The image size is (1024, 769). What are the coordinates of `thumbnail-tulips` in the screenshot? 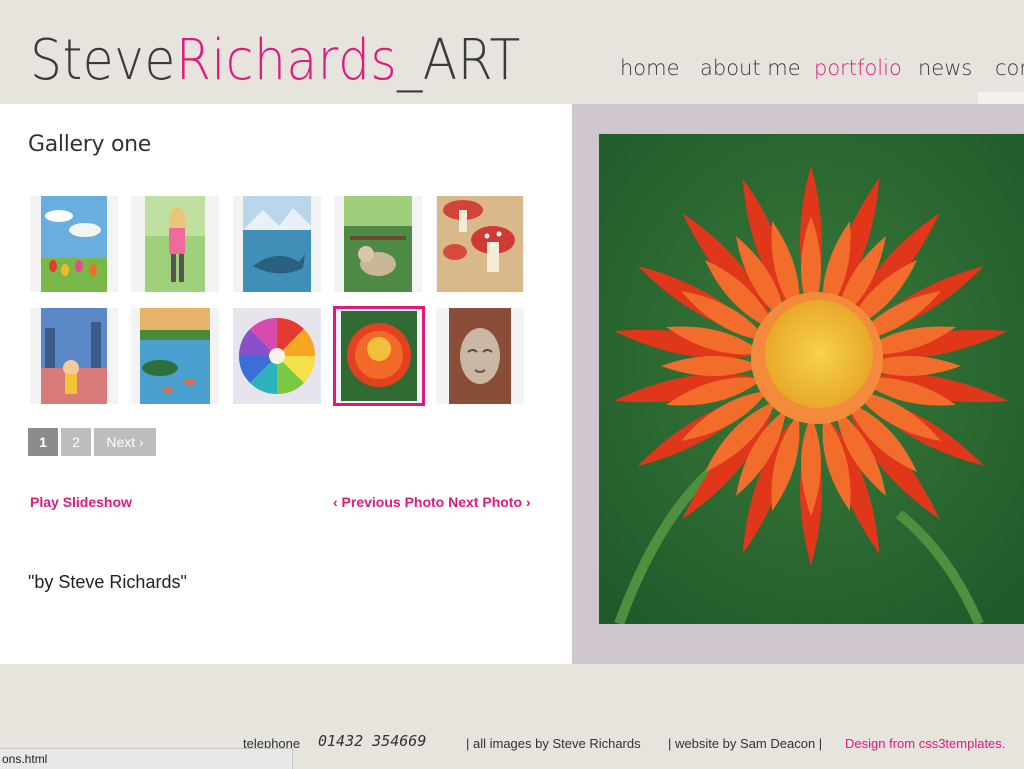 It's located at (74, 244).